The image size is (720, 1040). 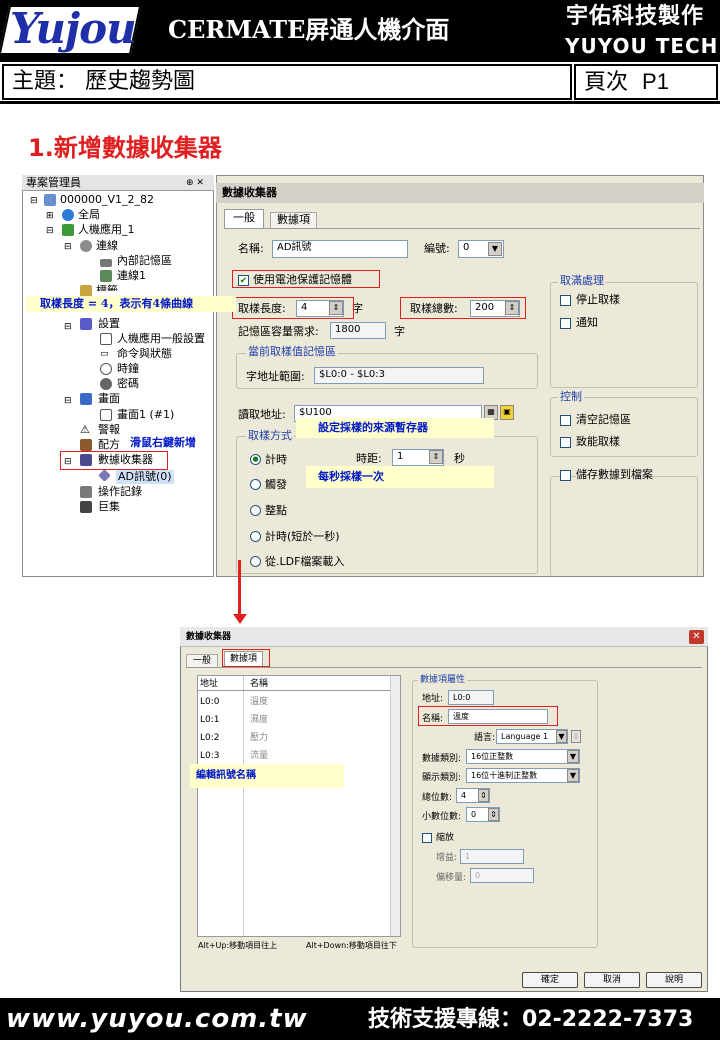 What do you see at coordinates (259, 720) in the screenshot?
I see `table-row-name: 濕度` at bounding box center [259, 720].